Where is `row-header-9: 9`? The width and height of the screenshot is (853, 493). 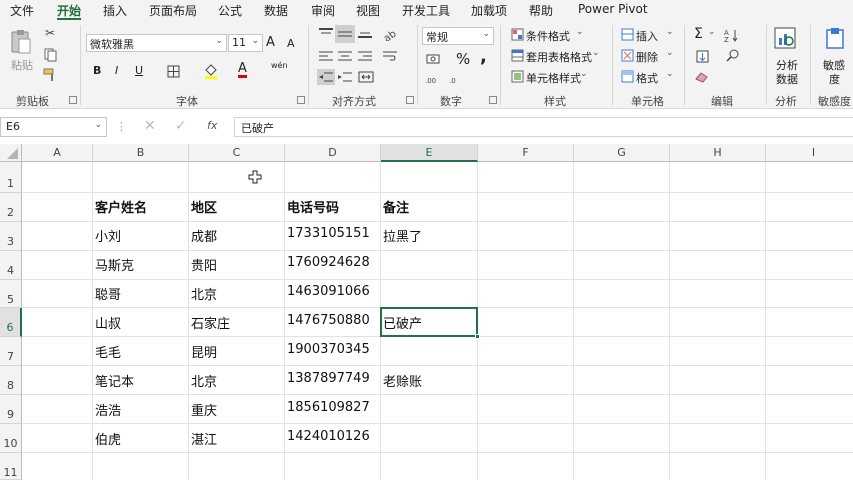 row-header-9: 9 is located at coordinates (11, 409).